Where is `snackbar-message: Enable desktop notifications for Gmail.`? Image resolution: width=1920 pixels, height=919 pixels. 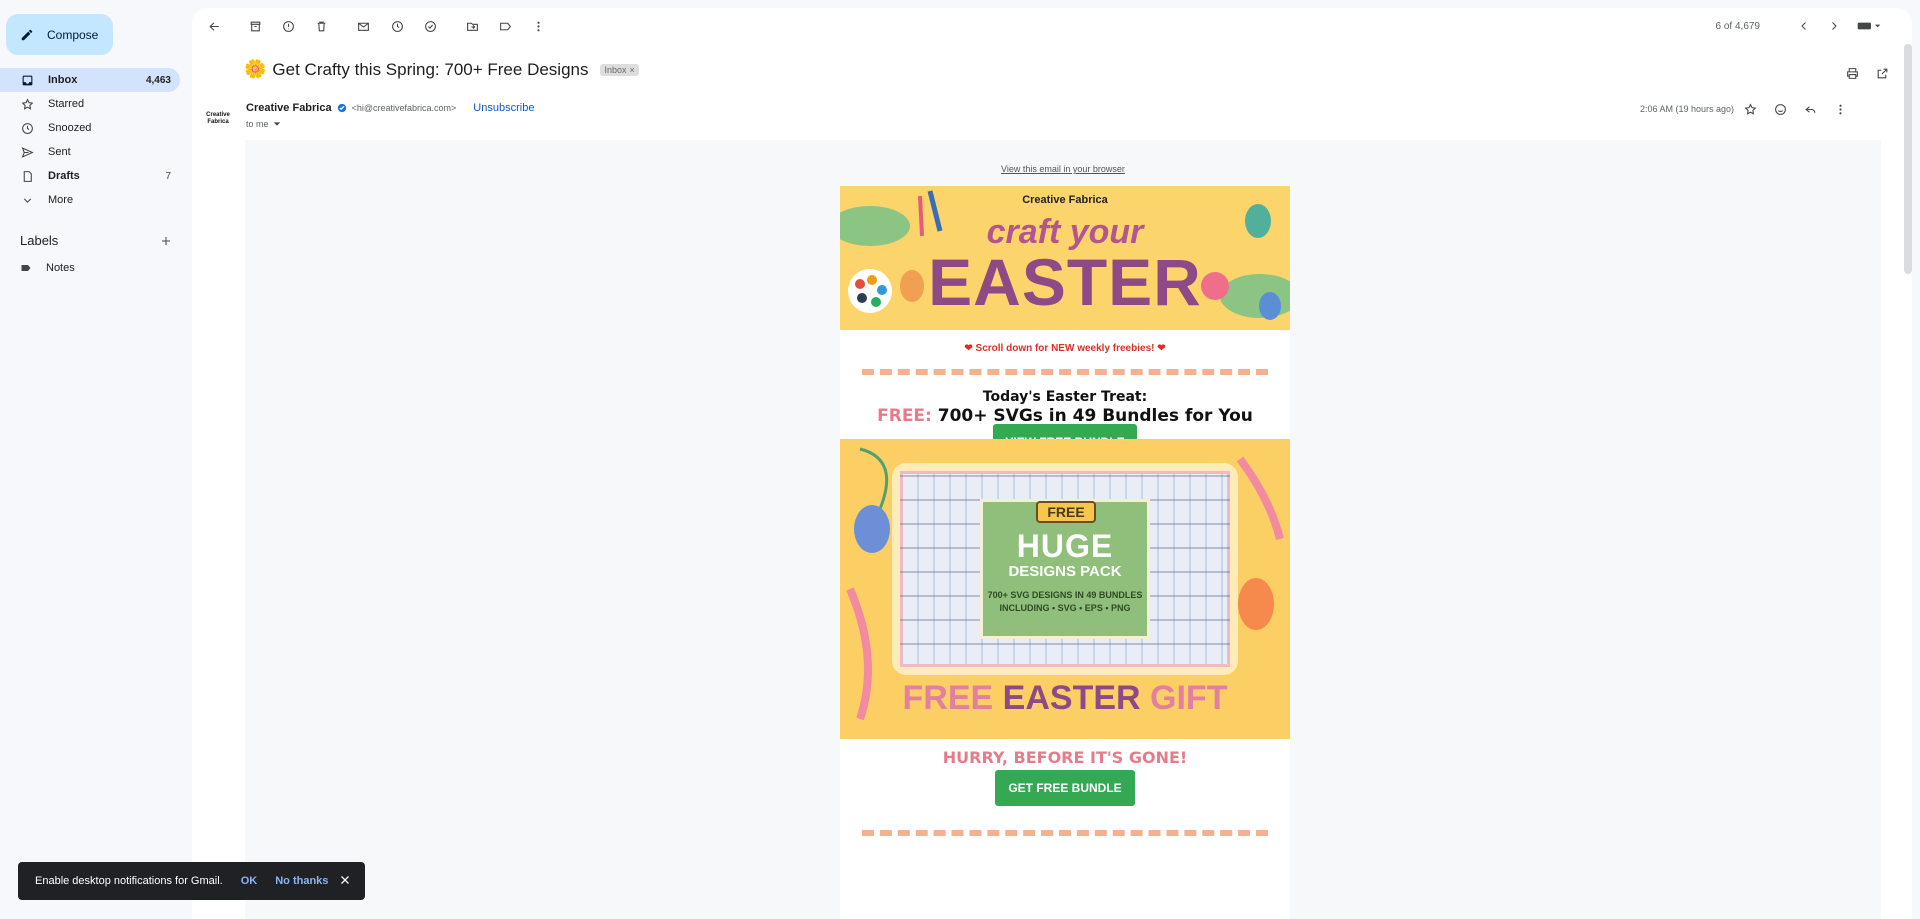 snackbar-message: Enable desktop notifications for Gmail. is located at coordinates (129, 881).